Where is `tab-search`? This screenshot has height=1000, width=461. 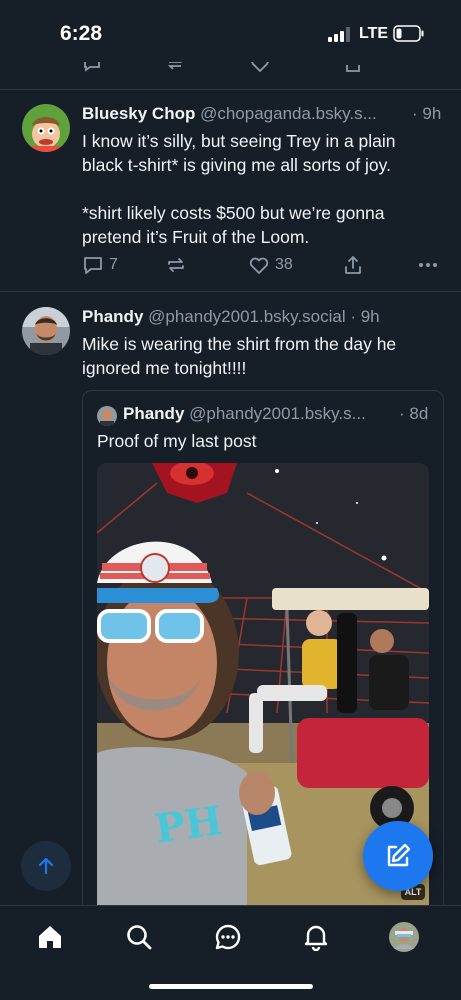
tab-search is located at coordinates (139, 937).